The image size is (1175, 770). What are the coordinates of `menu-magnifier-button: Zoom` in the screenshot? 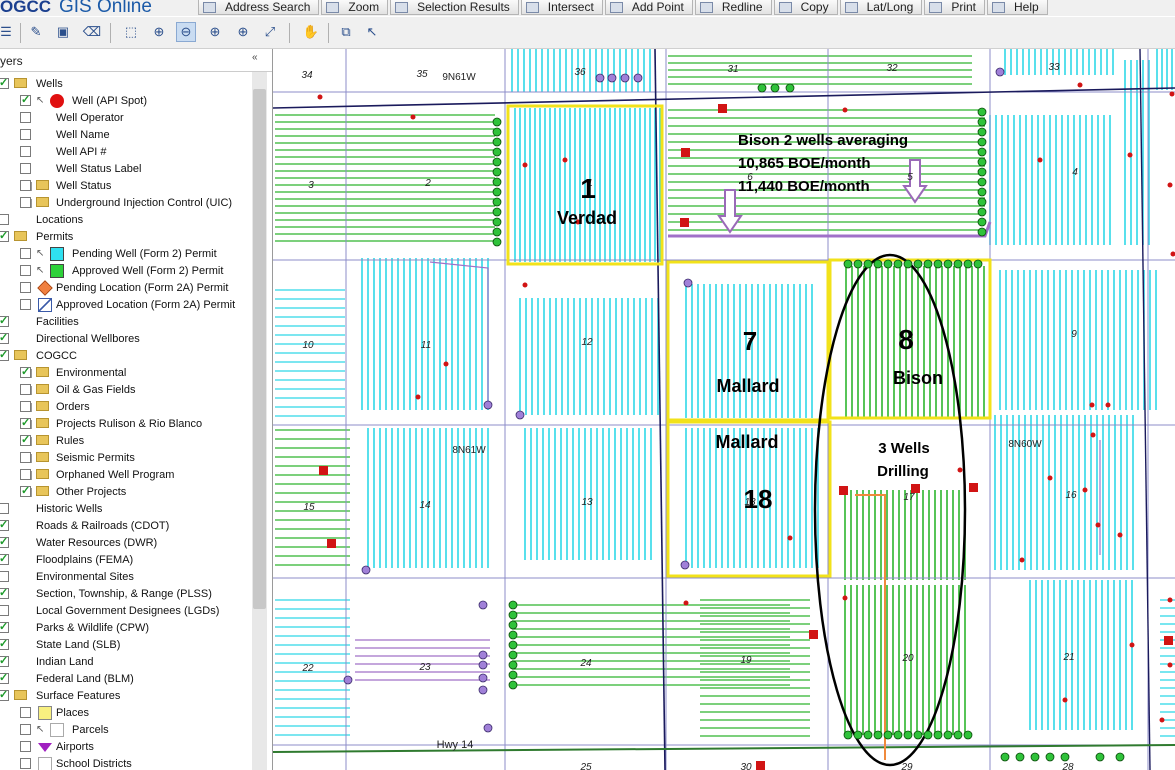 It's located at (355, 7).